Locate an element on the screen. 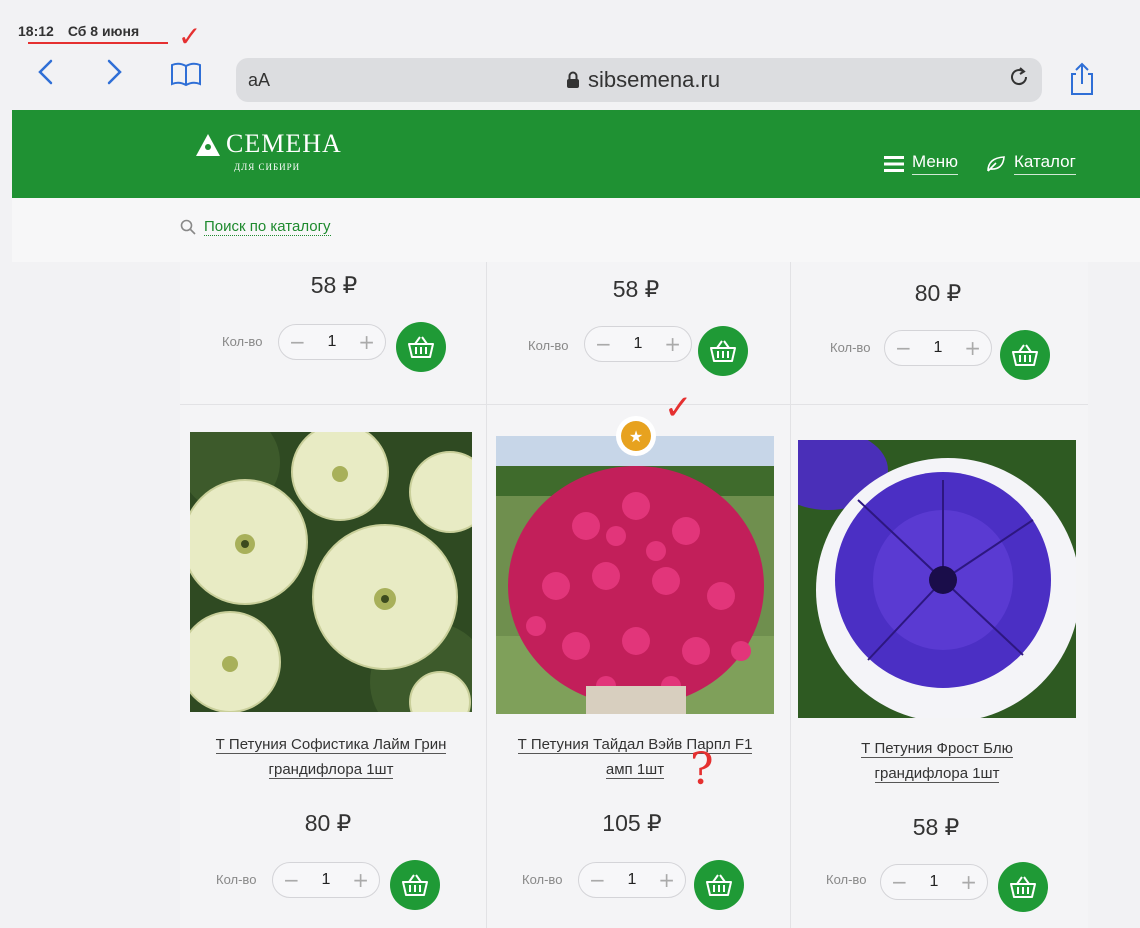 The width and height of the screenshot is (1140, 928). product-title-line: Т Петуния Тайдал Вэйв Парпл F1 is located at coordinates (635, 745).